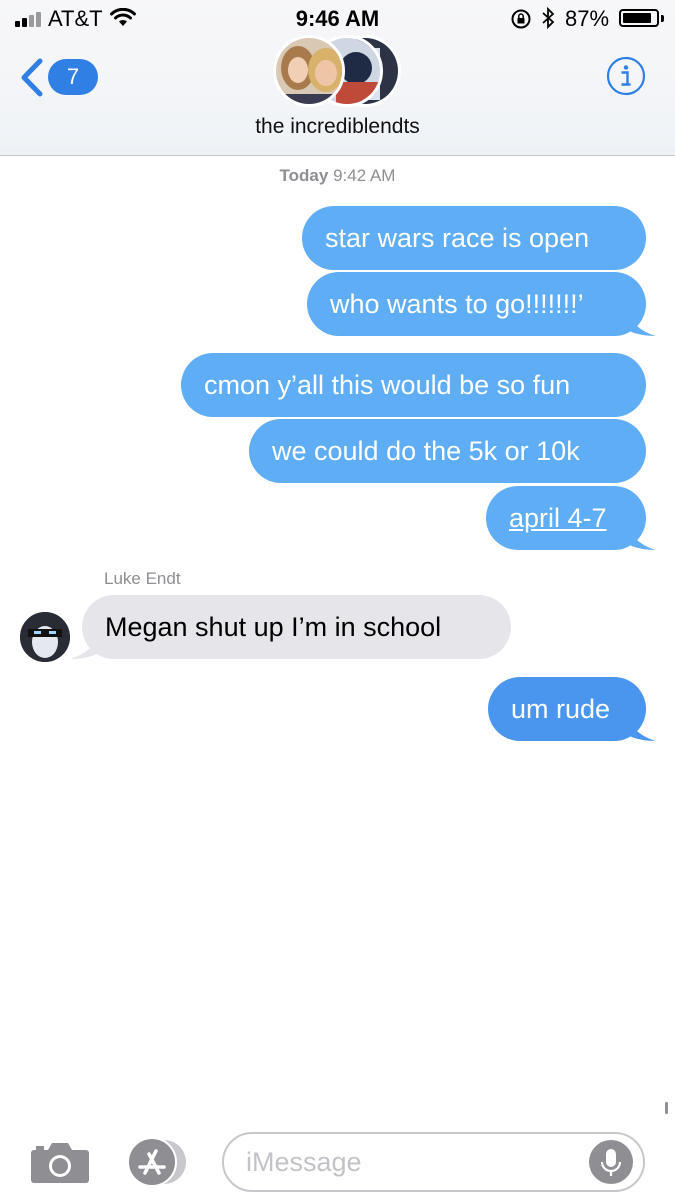 The width and height of the screenshot is (675, 1200). Describe the element at coordinates (142, 578) in the screenshot. I see `sender-name: Luke Endt` at that location.